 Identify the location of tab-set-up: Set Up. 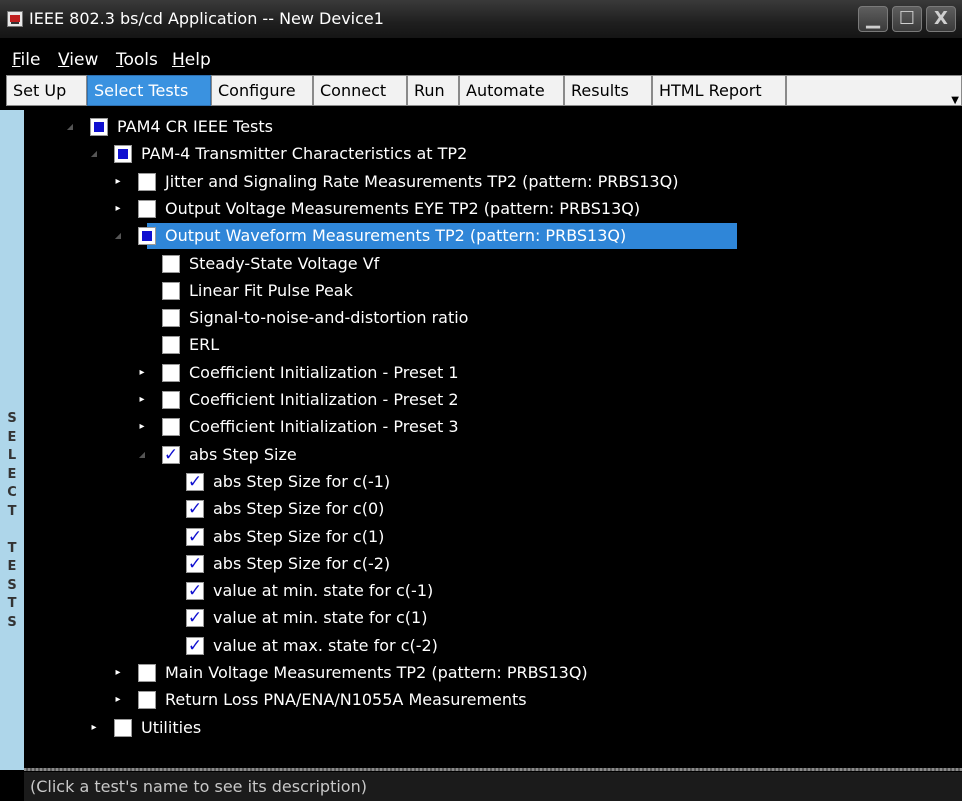
(46, 90).